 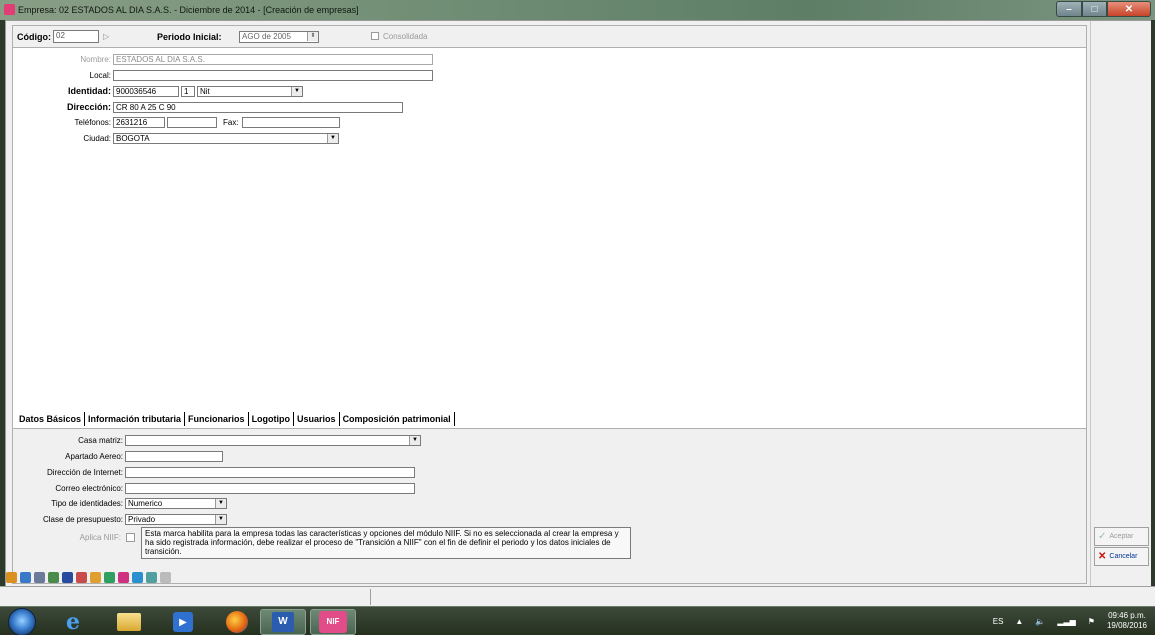 I want to click on clase-presupuesto-select: Privado ▼, so click(x=176, y=519).